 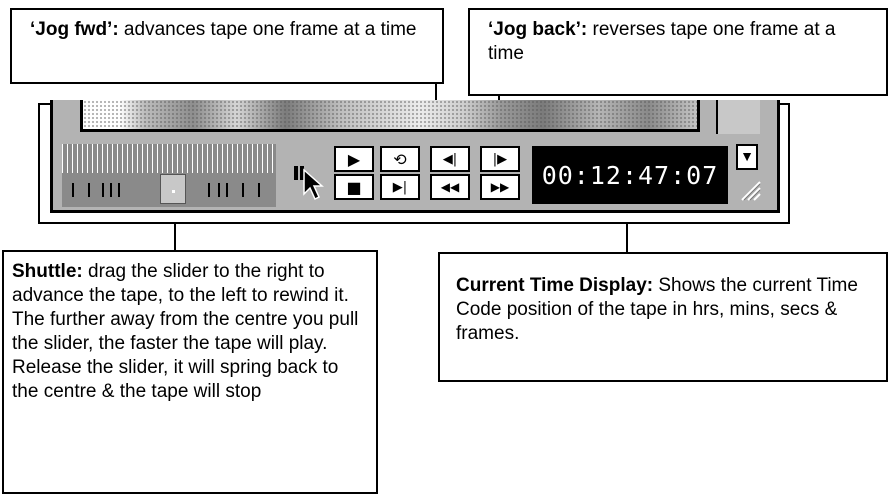 I want to click on shuttle-slider, so click(x=173, y=189).